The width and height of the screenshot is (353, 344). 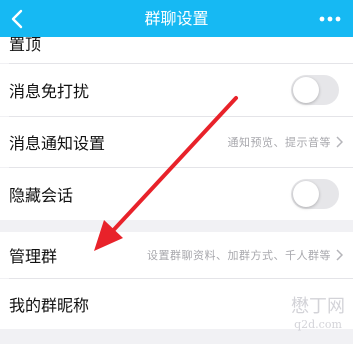 I want to click on settings-row-notify: 消息通知设置 通知预览、提示音等, so click(x=176, y=142).